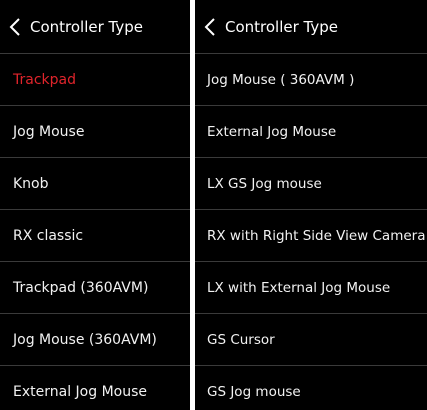 The width and height of the screenshot is (427, 410). What do you see at coordinates (311, 80) in the screenshot?
I see `list-item-jog-mouse-360avm: Jog Mouse ( 360AVM )` at bounding box center [311, 80].